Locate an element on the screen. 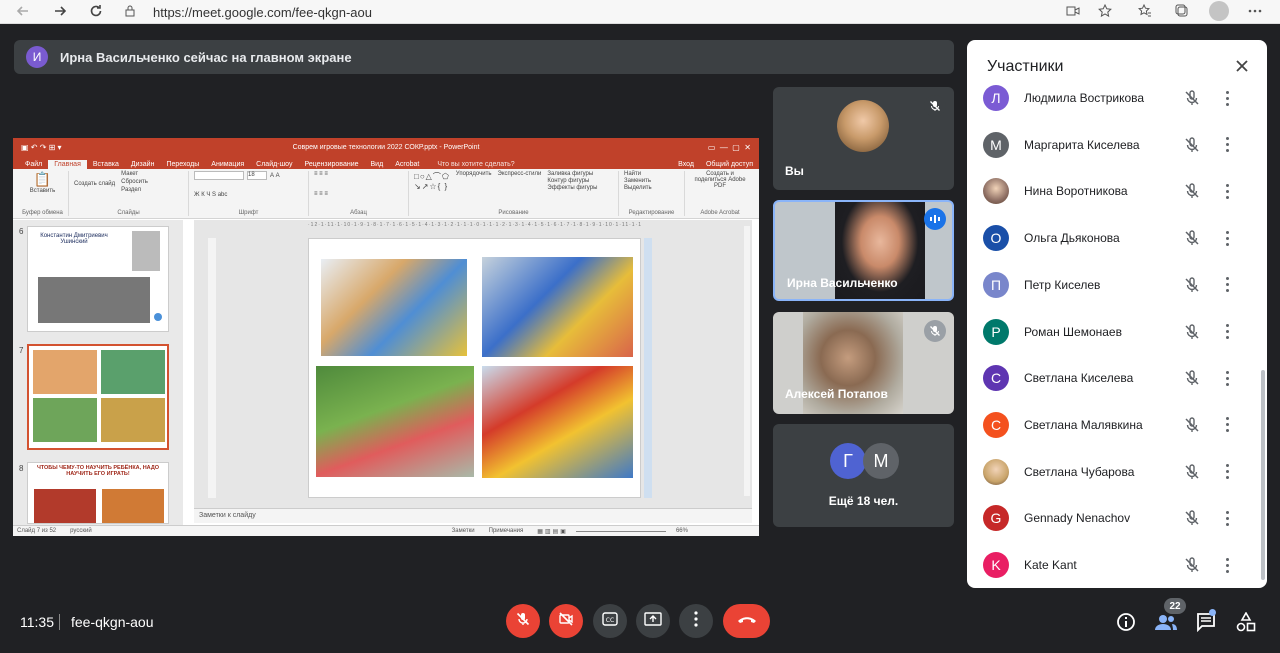 Image resolution: width=1280 pixels, height=653 pixels. layout-button: Макет is located at coordinates (134, 174).